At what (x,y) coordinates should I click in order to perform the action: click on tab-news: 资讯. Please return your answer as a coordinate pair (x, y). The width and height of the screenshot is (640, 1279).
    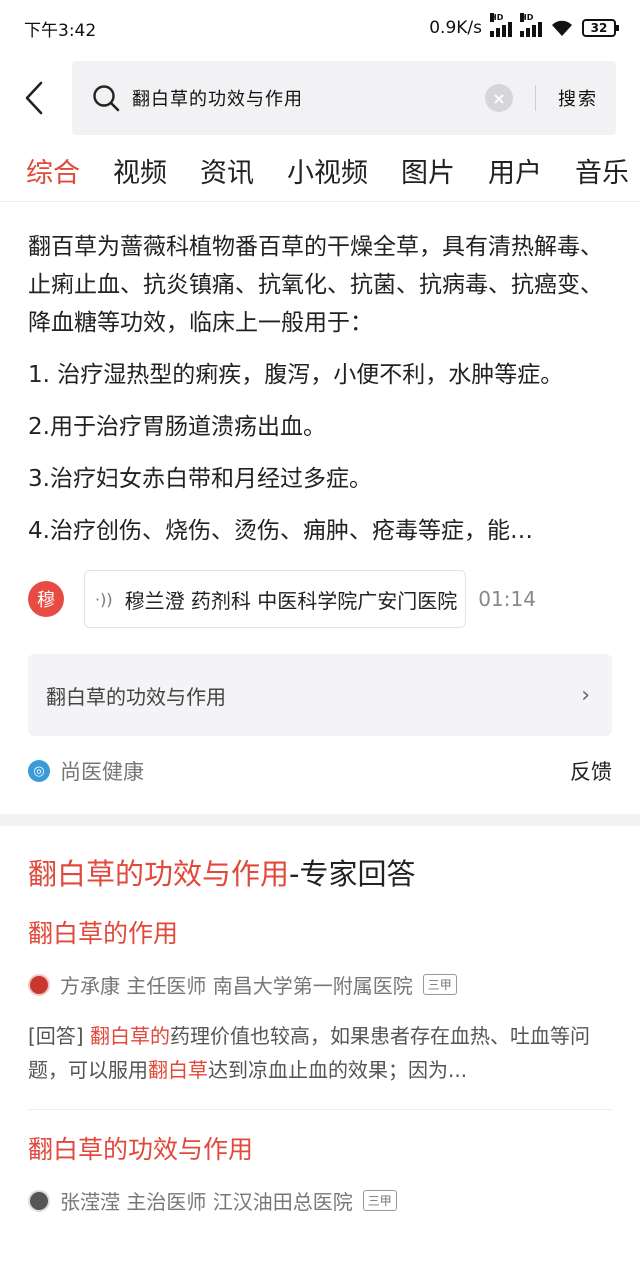
    Looking at the image, I should click on (227, 170).